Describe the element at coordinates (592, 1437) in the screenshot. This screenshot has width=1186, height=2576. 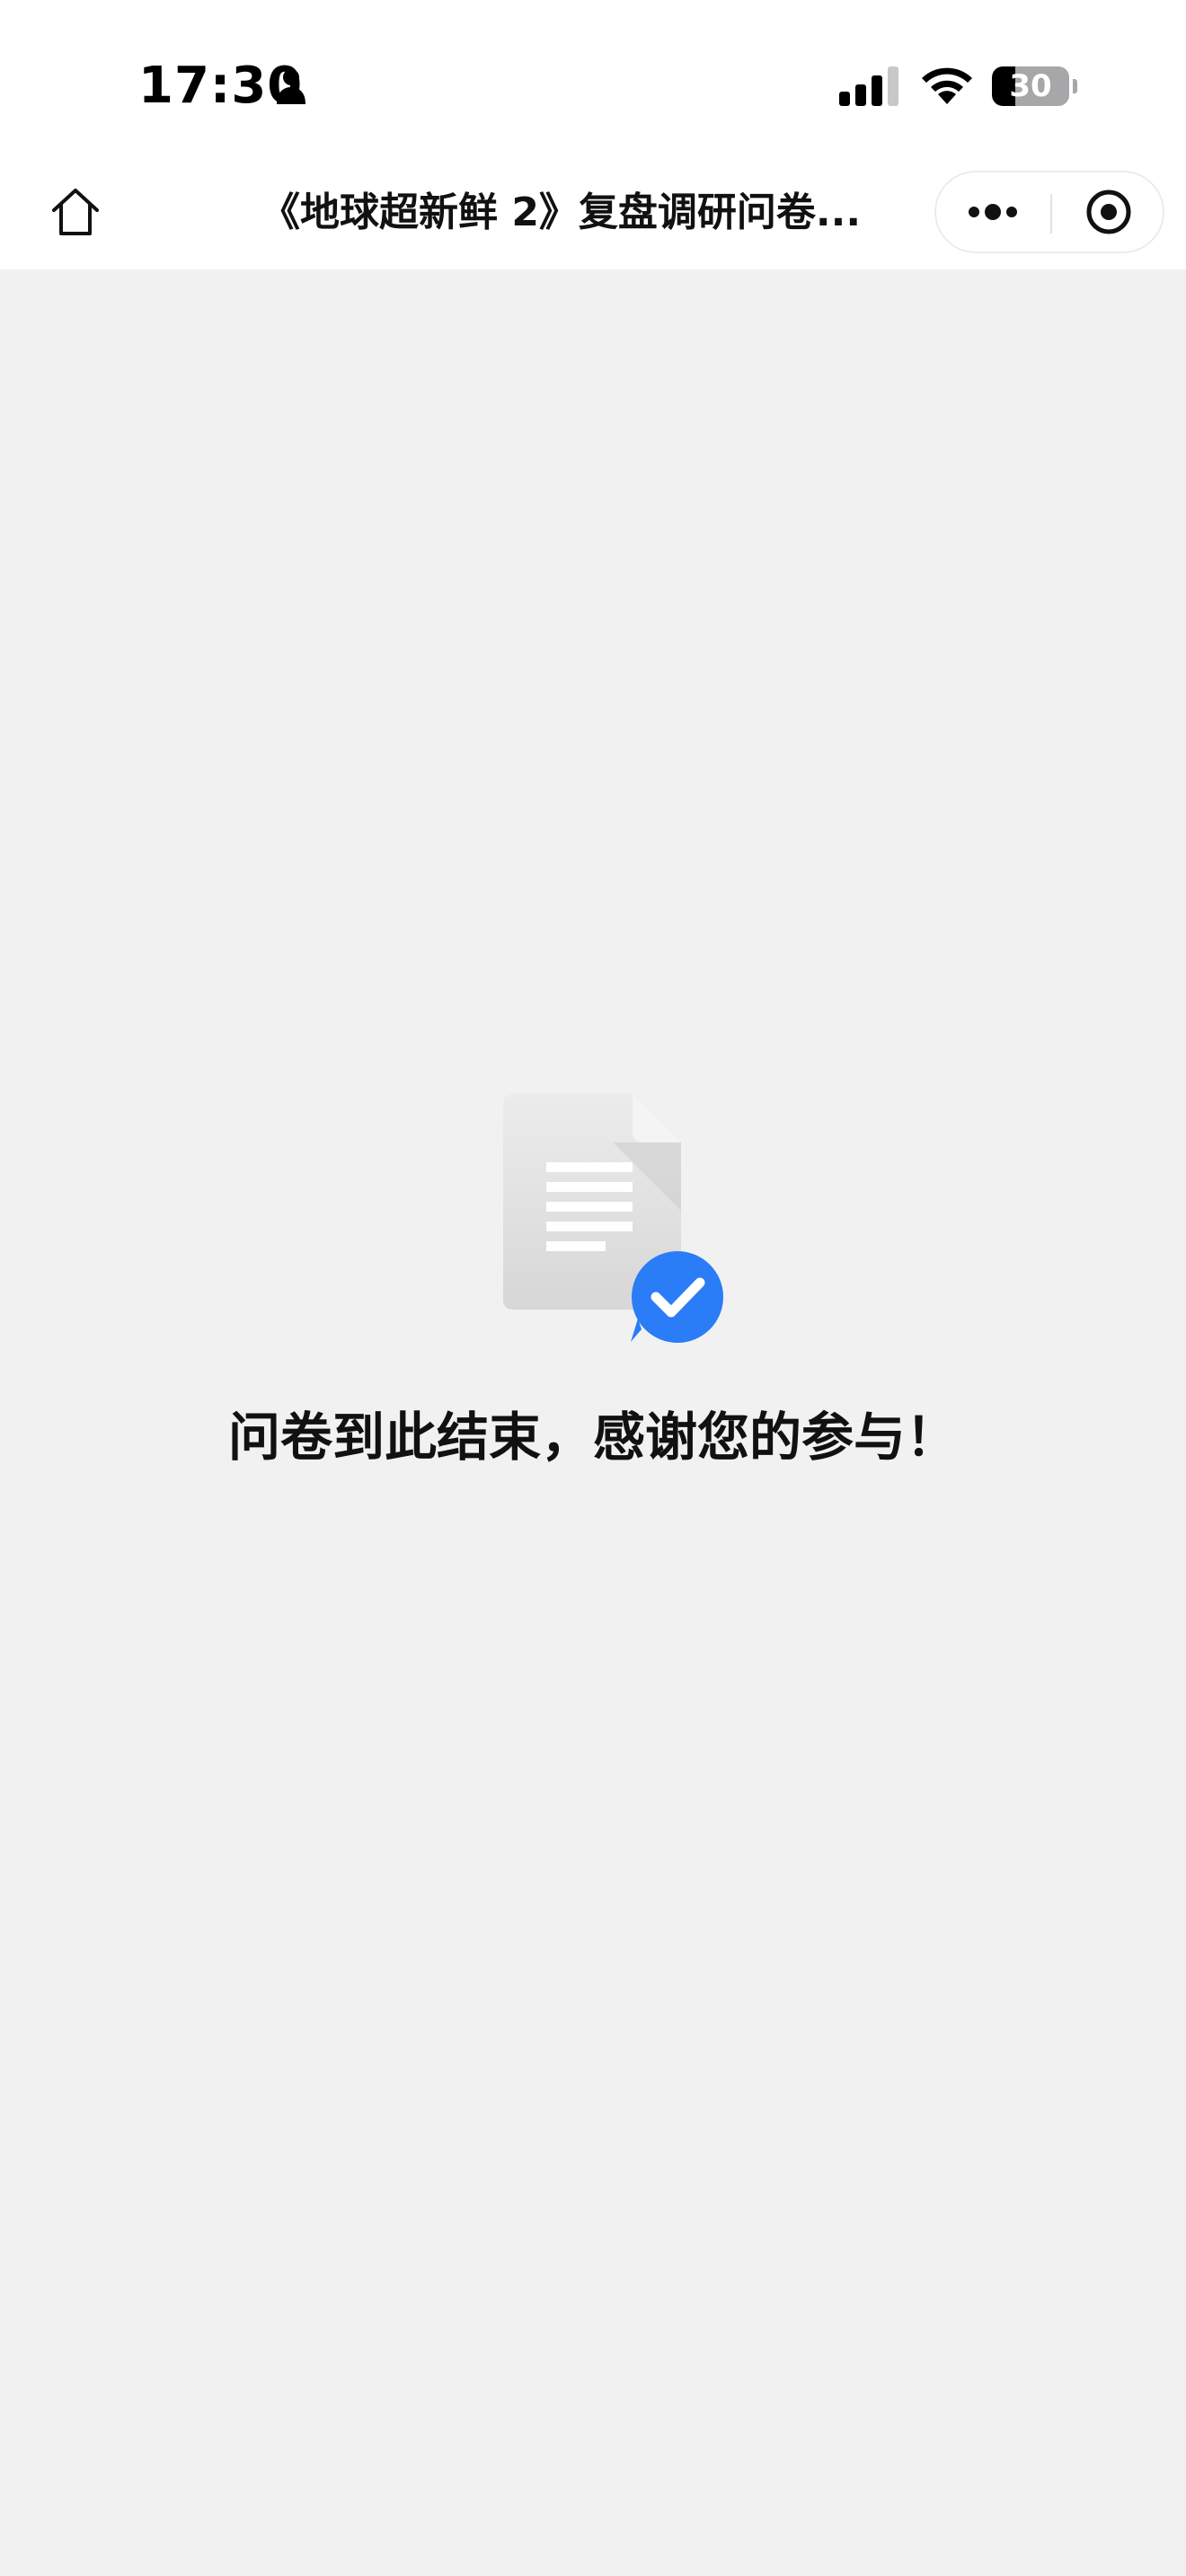
I see `completion-message: 问卷到此结束，感谢您的参与！` at that location.